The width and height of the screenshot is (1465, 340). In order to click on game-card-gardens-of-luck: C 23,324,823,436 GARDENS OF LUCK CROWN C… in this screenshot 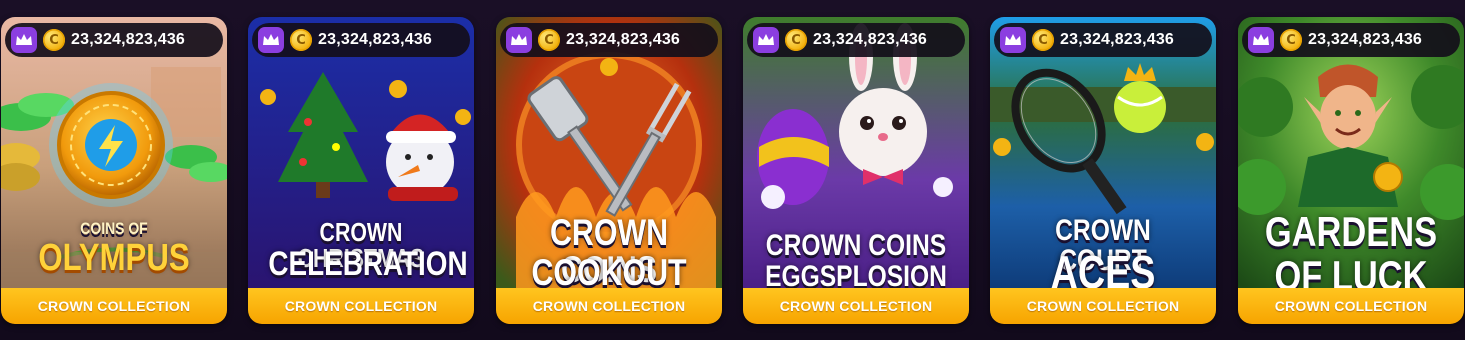, I will do `click(1351, 170)`.